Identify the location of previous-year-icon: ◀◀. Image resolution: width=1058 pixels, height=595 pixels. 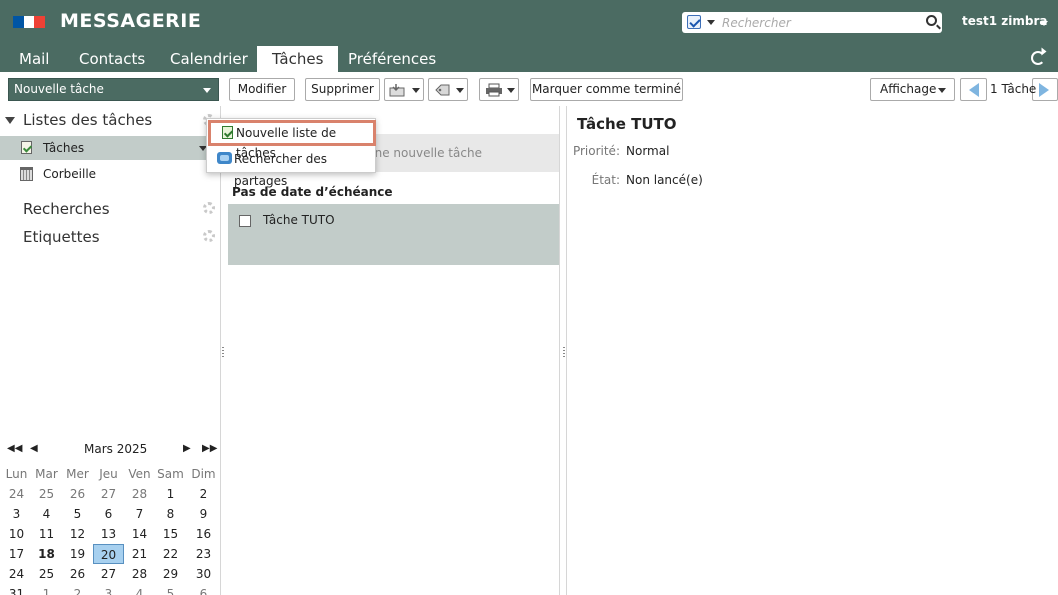
(14, 448).